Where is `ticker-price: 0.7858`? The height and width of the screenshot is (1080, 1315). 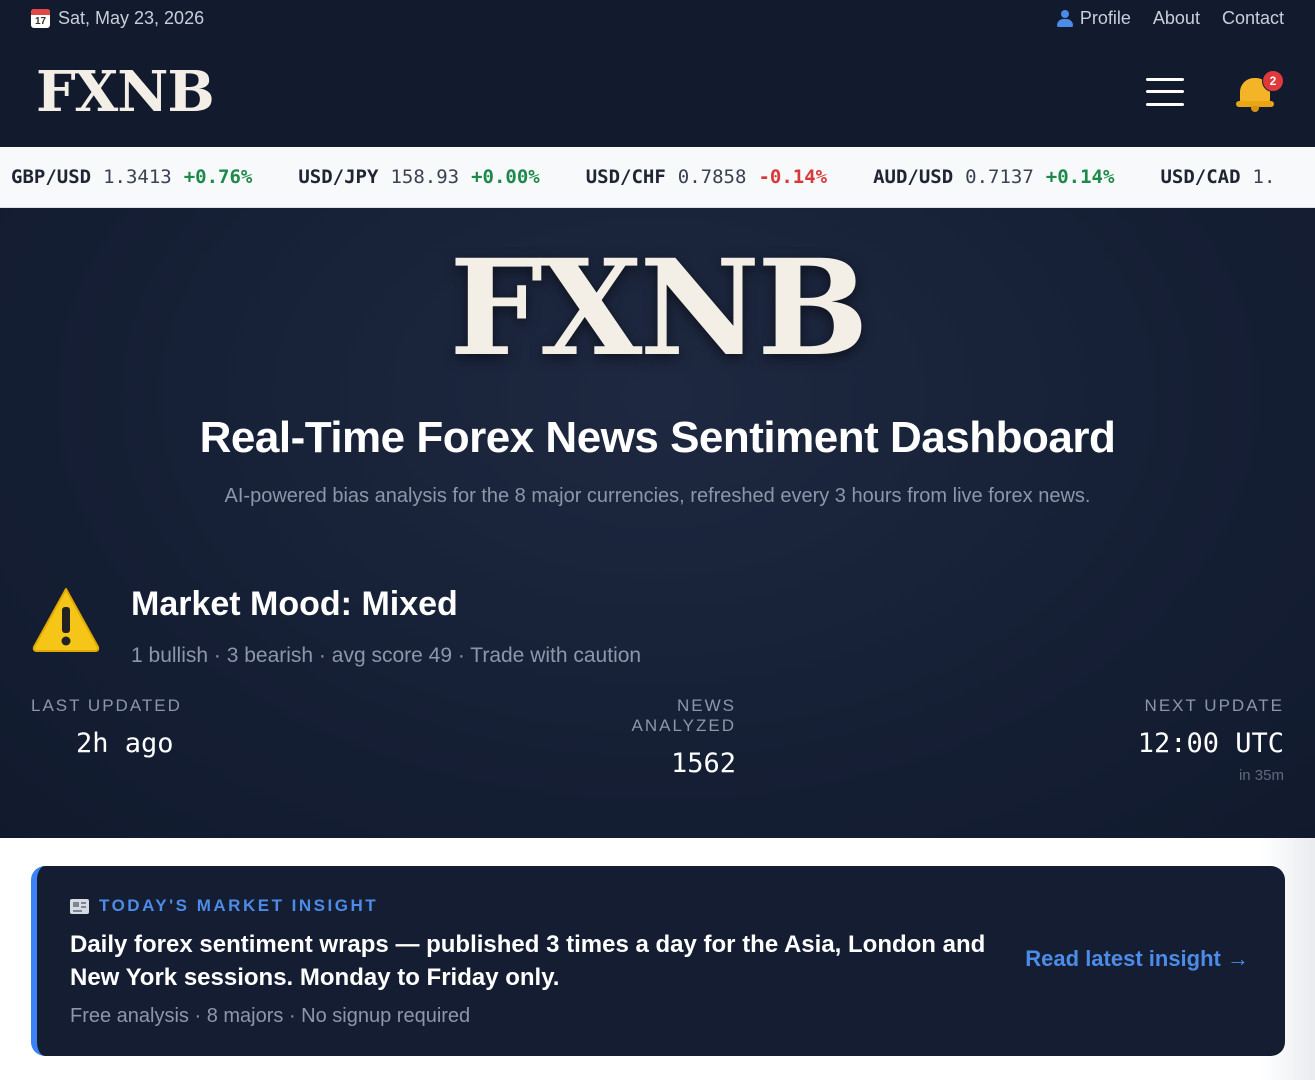 ticker-price: 0.7858 is located at coordinates (712, 177).